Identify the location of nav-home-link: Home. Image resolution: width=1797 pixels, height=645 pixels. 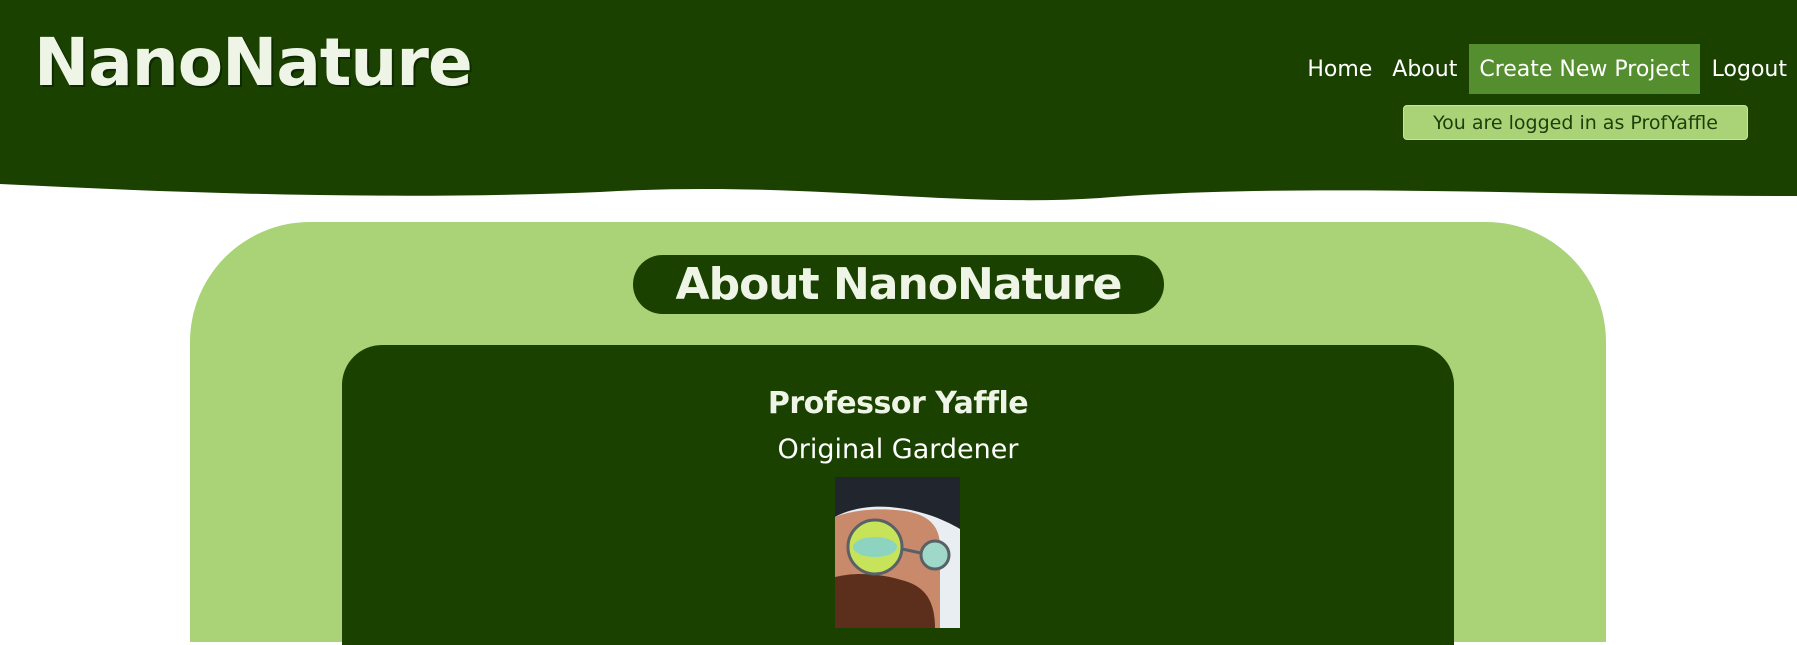
(1339, 69).